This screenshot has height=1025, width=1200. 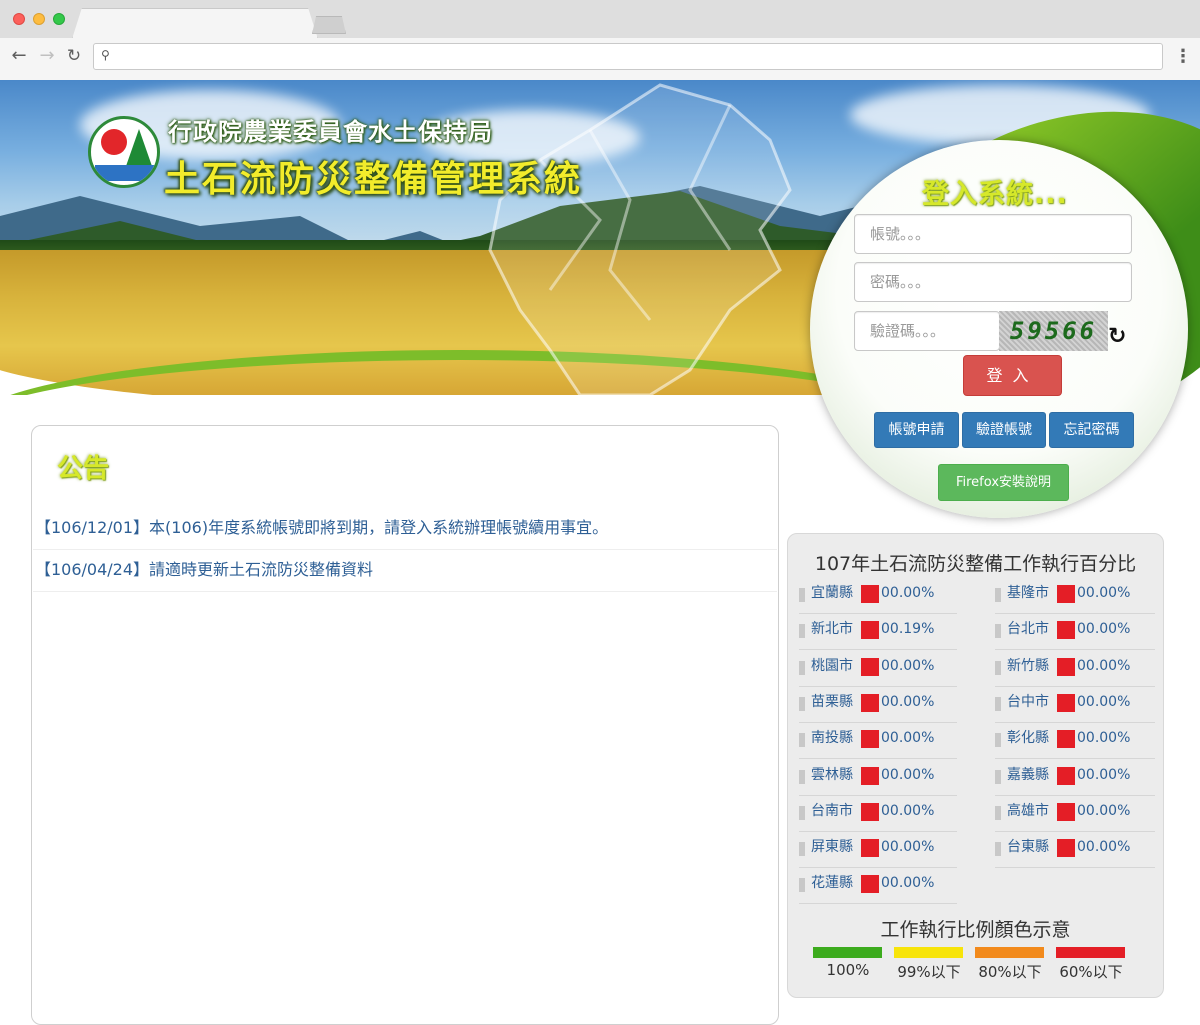 I want to click on county-name: 雲林縣, so click(x=832, y=775).